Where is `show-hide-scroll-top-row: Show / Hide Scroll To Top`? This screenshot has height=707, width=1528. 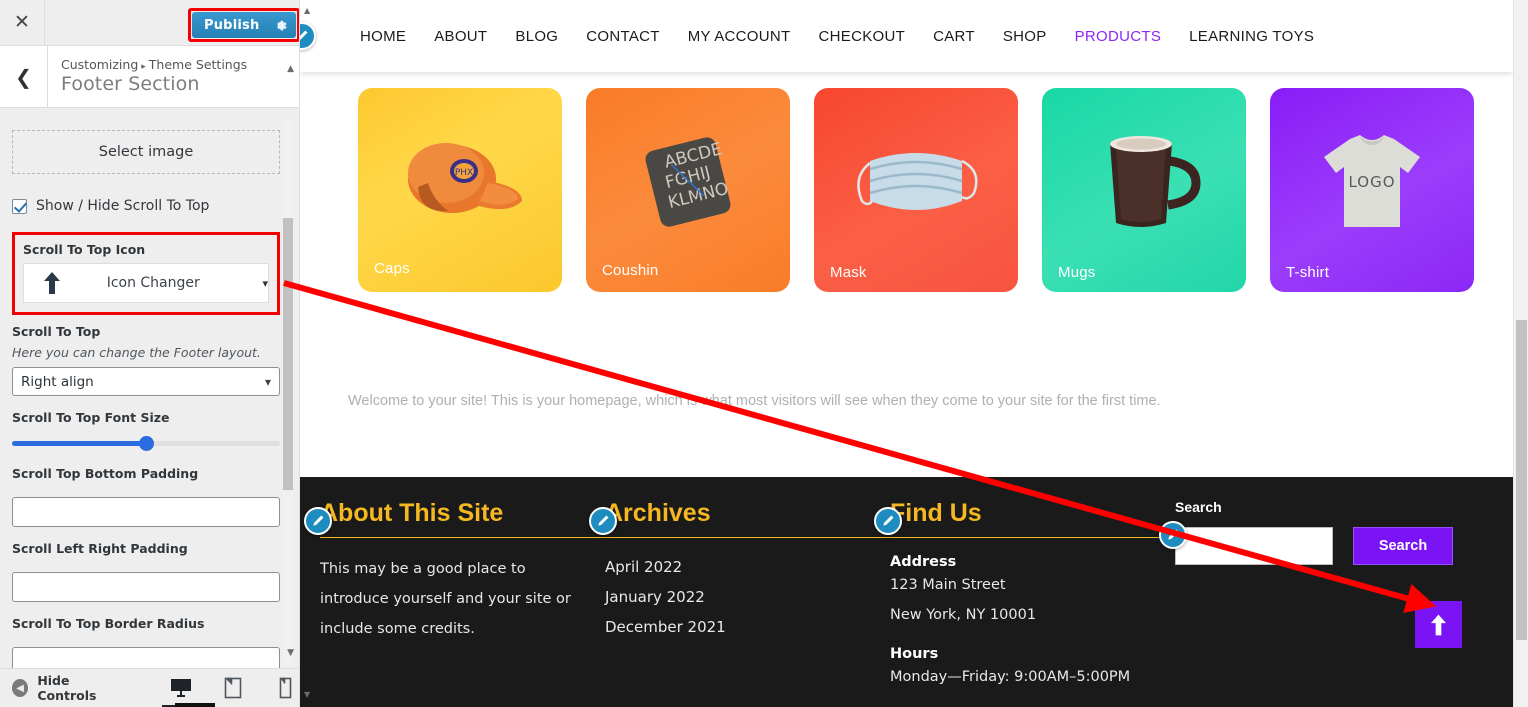
show-hide-scroll-top-row: Show / Hide Scroll To Top is located at coordinates (146, 206).